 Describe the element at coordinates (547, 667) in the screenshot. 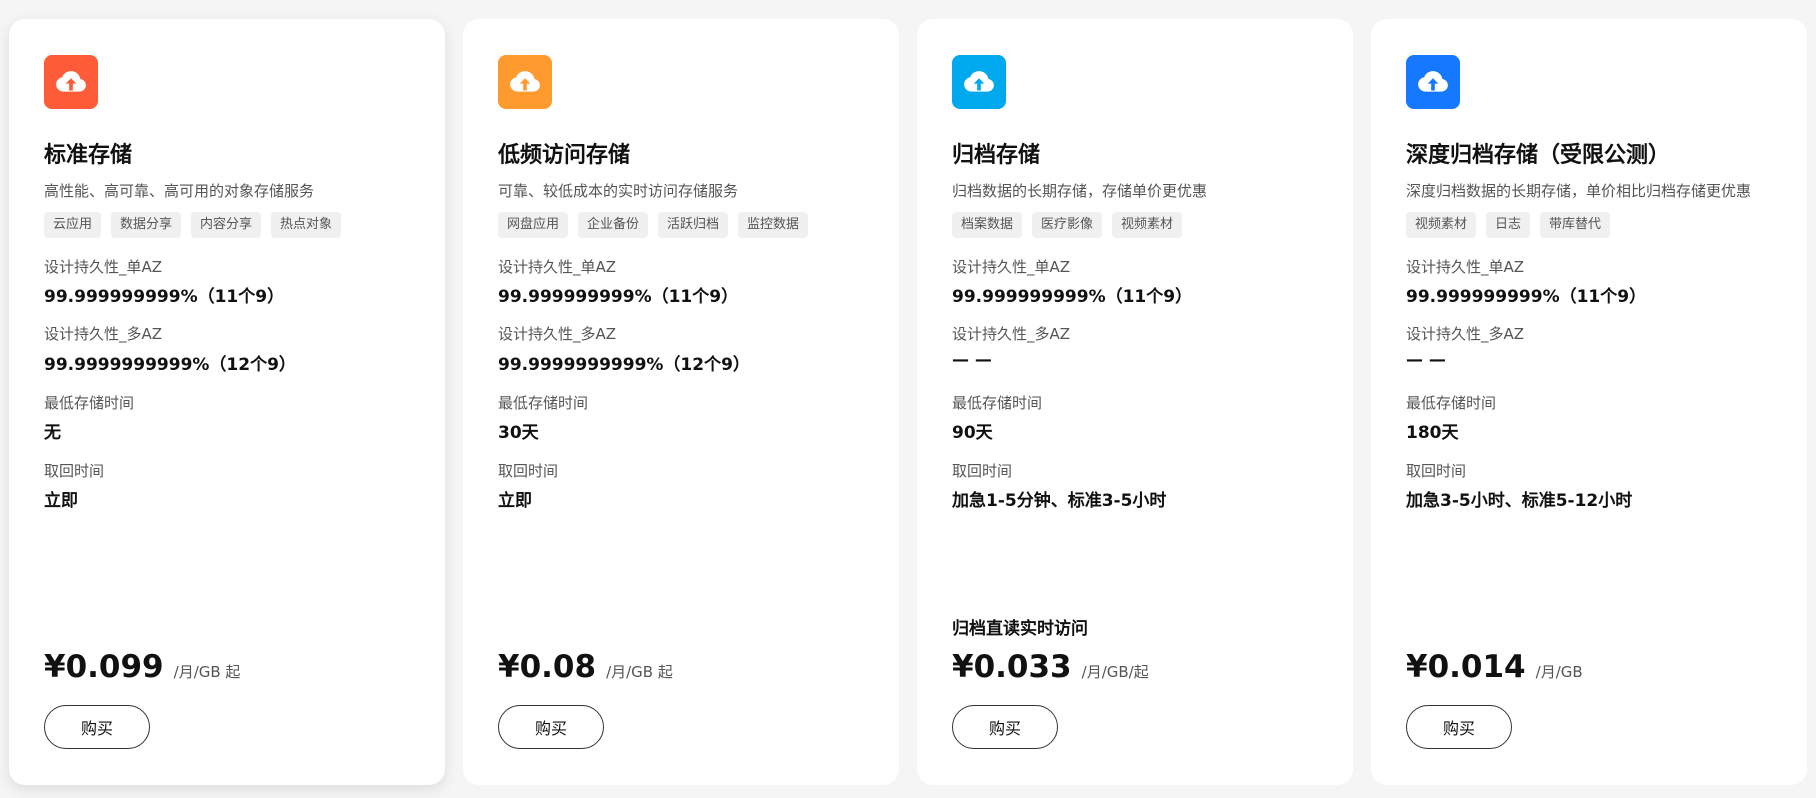

I see `price: ¥0.08` at that location.